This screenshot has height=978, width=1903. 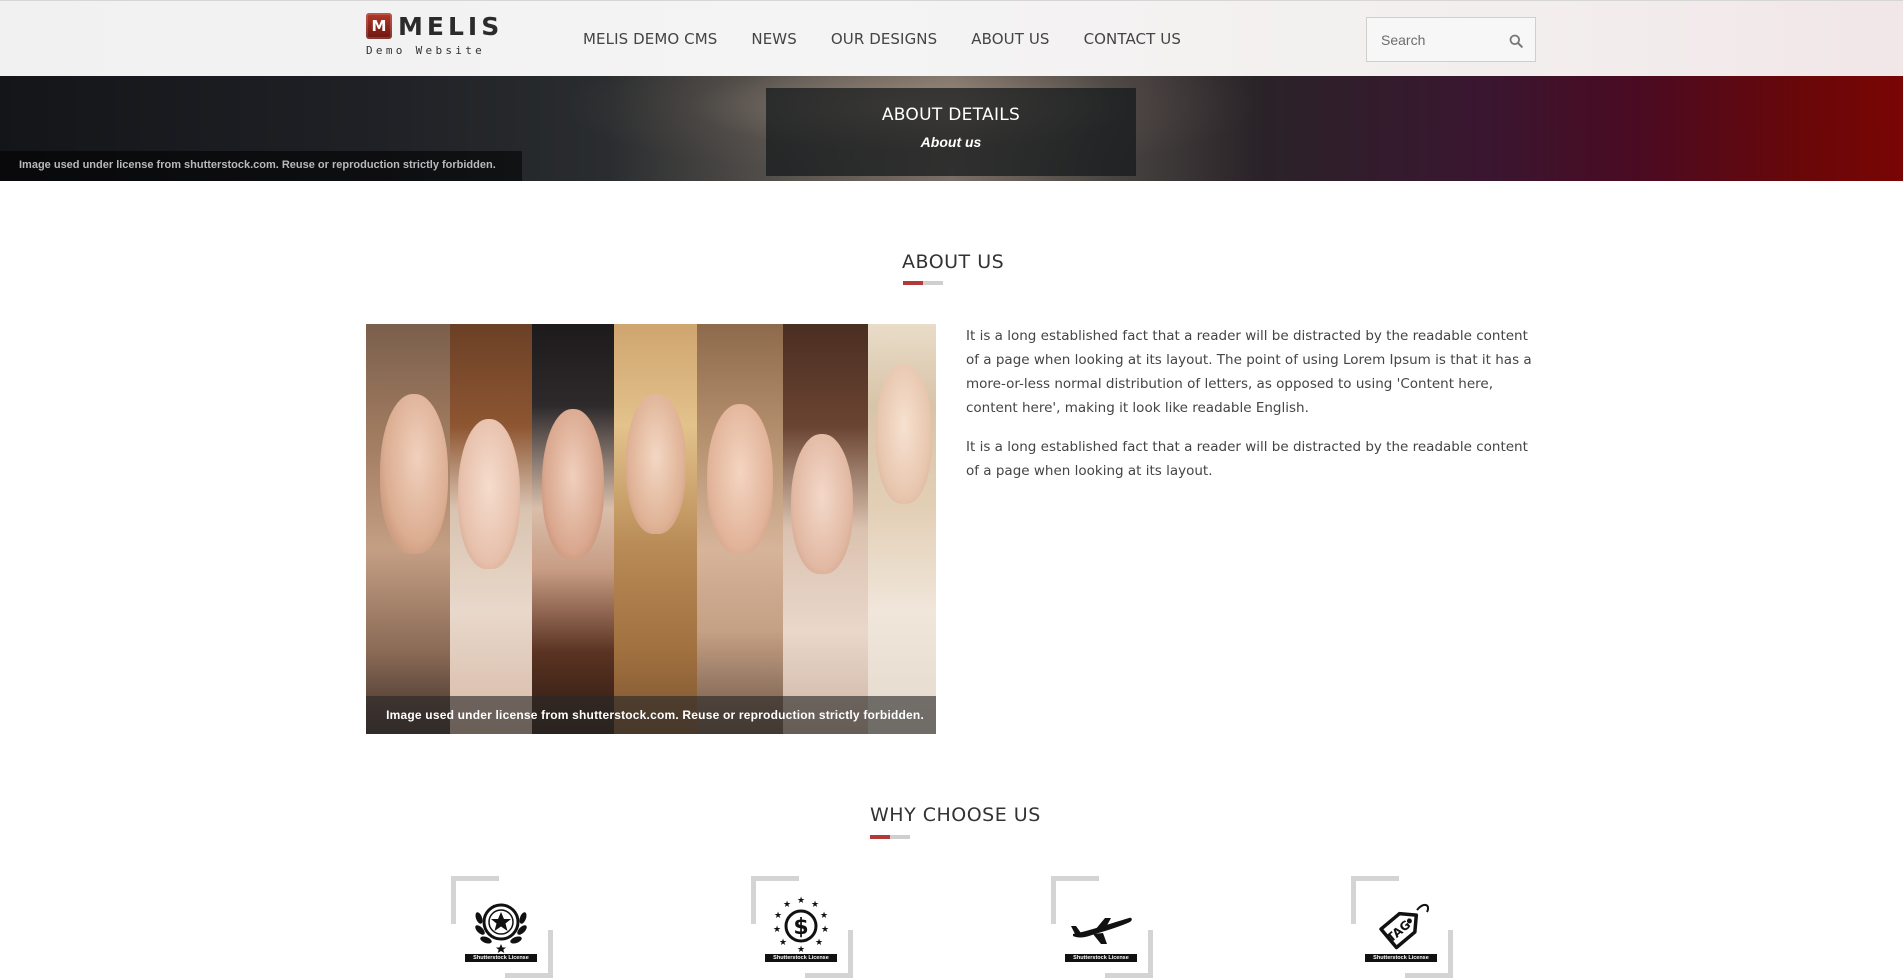 I want to click on nav-item-about-us: ABOUT US, so click(x=1010, y=39).